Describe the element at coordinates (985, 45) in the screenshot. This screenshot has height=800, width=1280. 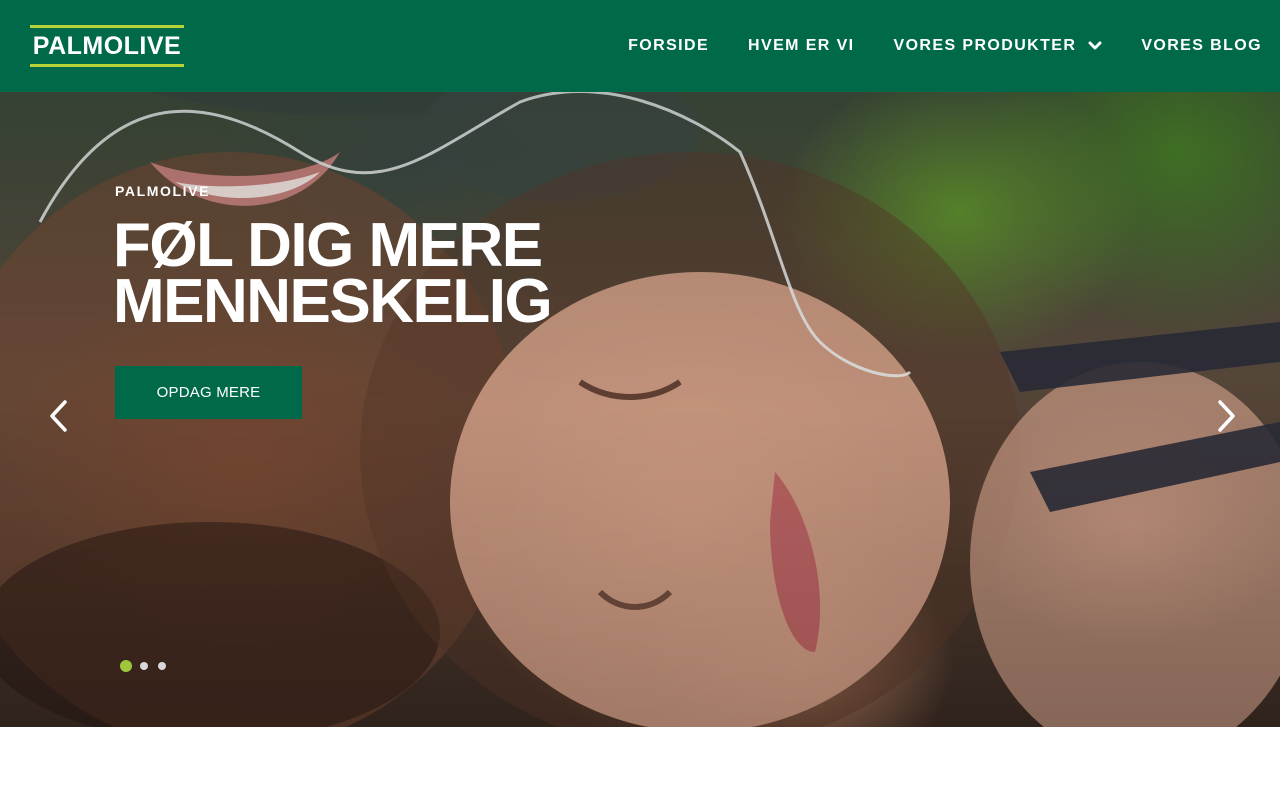
I see `nav-label: VORES PRODUKTER` at that location.